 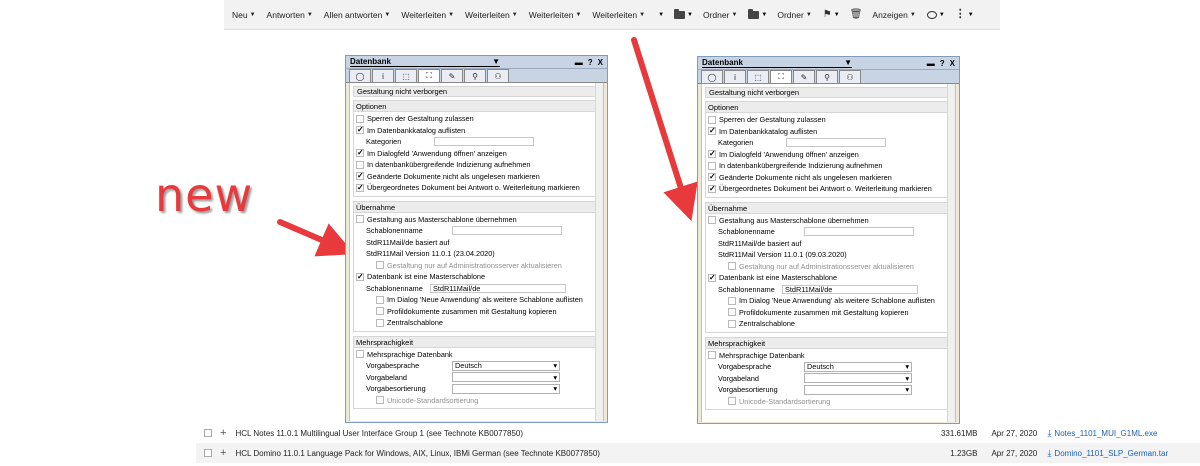 What do you see at coordinates (285, 14) in the screenshot?
I see `reply-label: Antworten` at bounding box center [285, 14].